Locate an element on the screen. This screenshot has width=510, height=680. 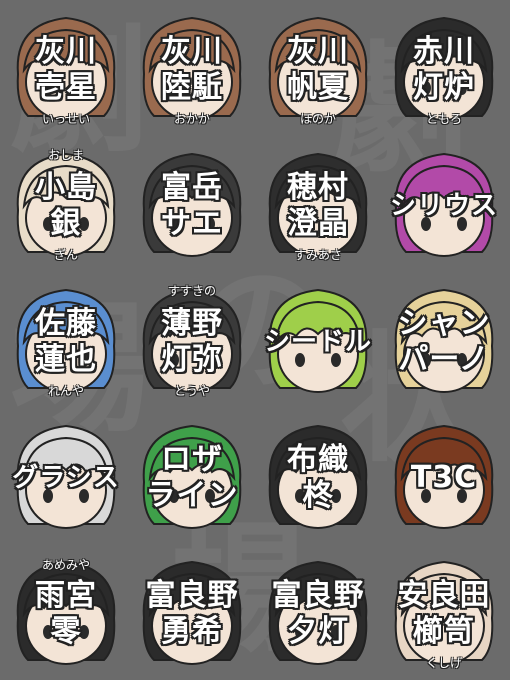
character-name-line: 富岳 is located at coordinates (192, 187).